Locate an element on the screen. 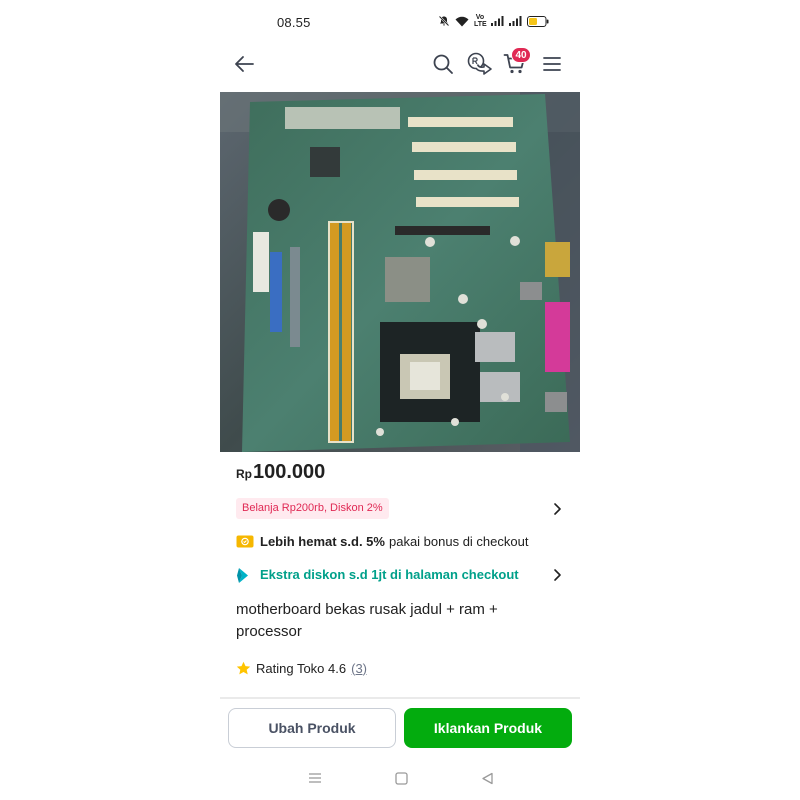 The height and width of the screenshot is (800, 800). volte-label: Vo LTE is located at coordinates (480, 21).